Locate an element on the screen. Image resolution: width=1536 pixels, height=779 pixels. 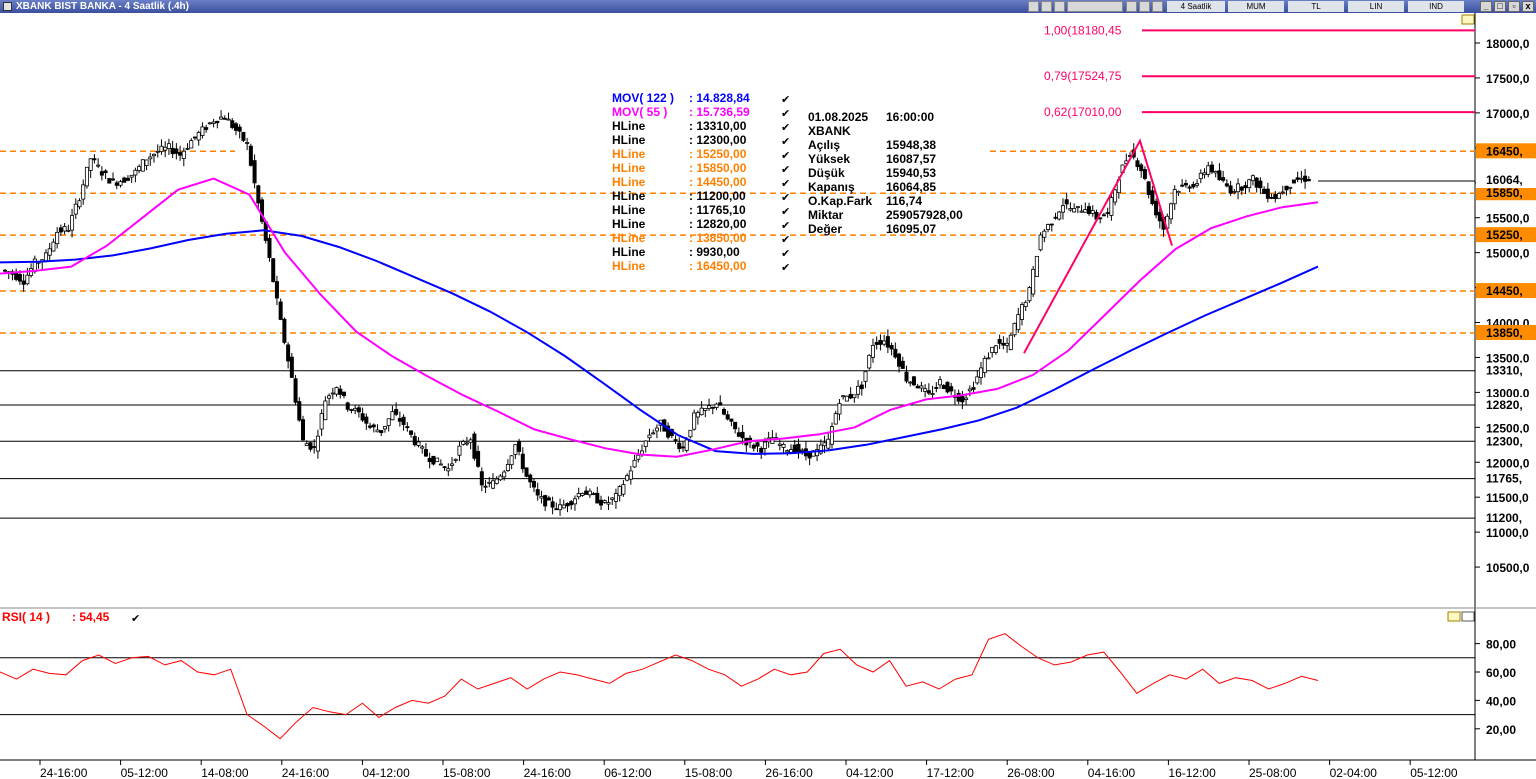
x-tick-label: 05-12:00 is located at coordinates (145, 772).